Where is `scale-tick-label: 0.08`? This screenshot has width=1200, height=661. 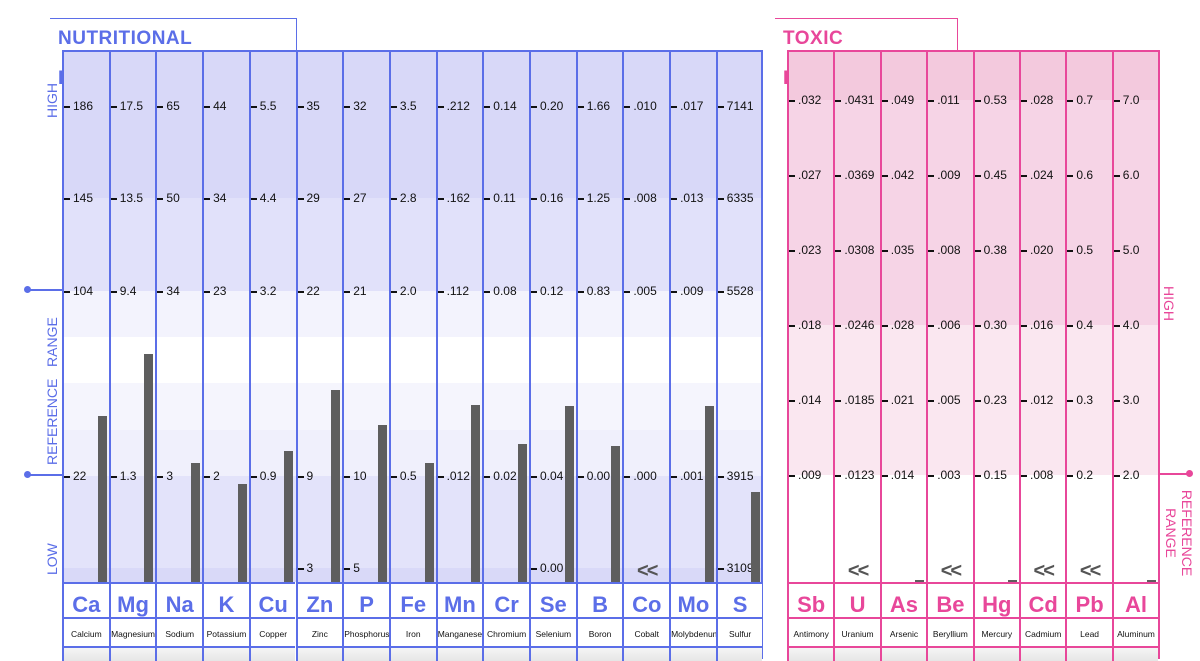 scale-tick-label: 0.08 is located at coordinates (500, 291).